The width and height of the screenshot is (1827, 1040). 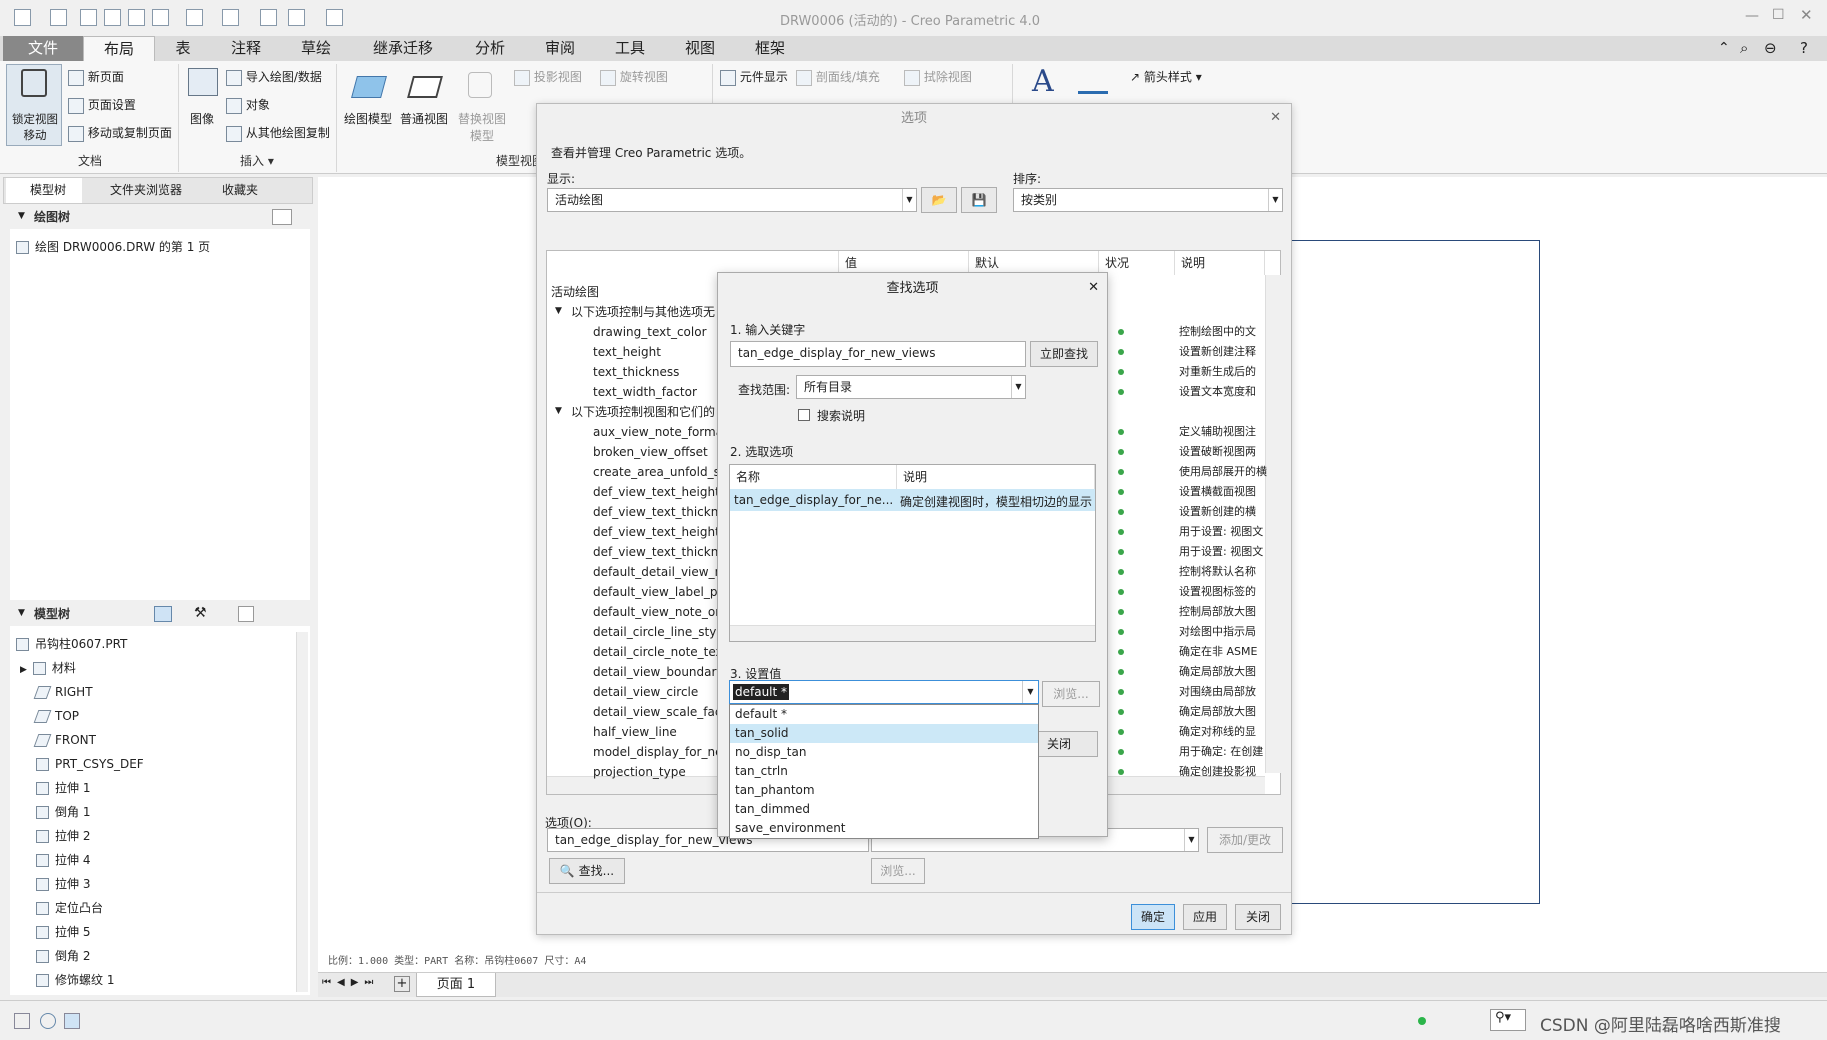 I want to click on tree-item-feature: 拉伸 4, so click(x=63, y=860).